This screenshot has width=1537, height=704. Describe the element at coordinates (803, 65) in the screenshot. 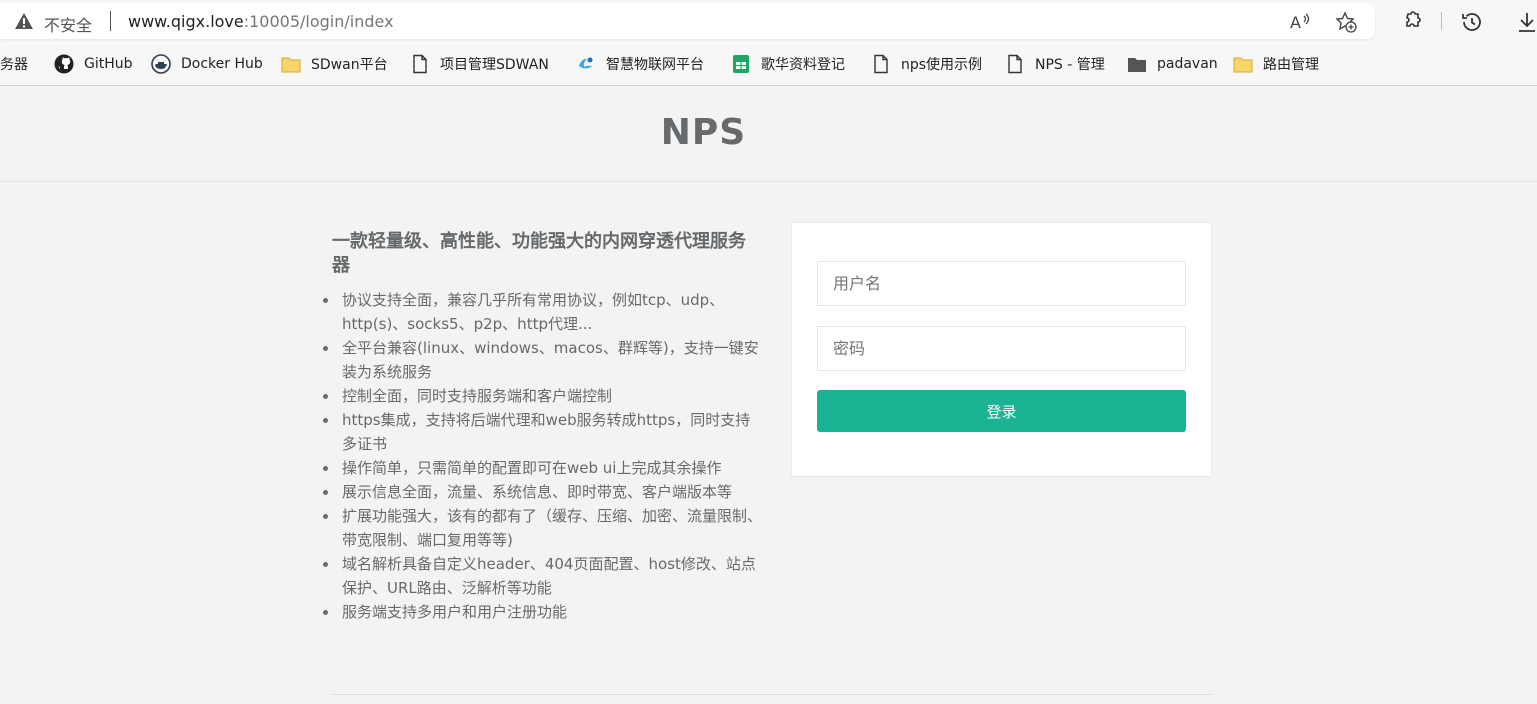

I see `bookmark-label: 歌华资料登记` at that location.